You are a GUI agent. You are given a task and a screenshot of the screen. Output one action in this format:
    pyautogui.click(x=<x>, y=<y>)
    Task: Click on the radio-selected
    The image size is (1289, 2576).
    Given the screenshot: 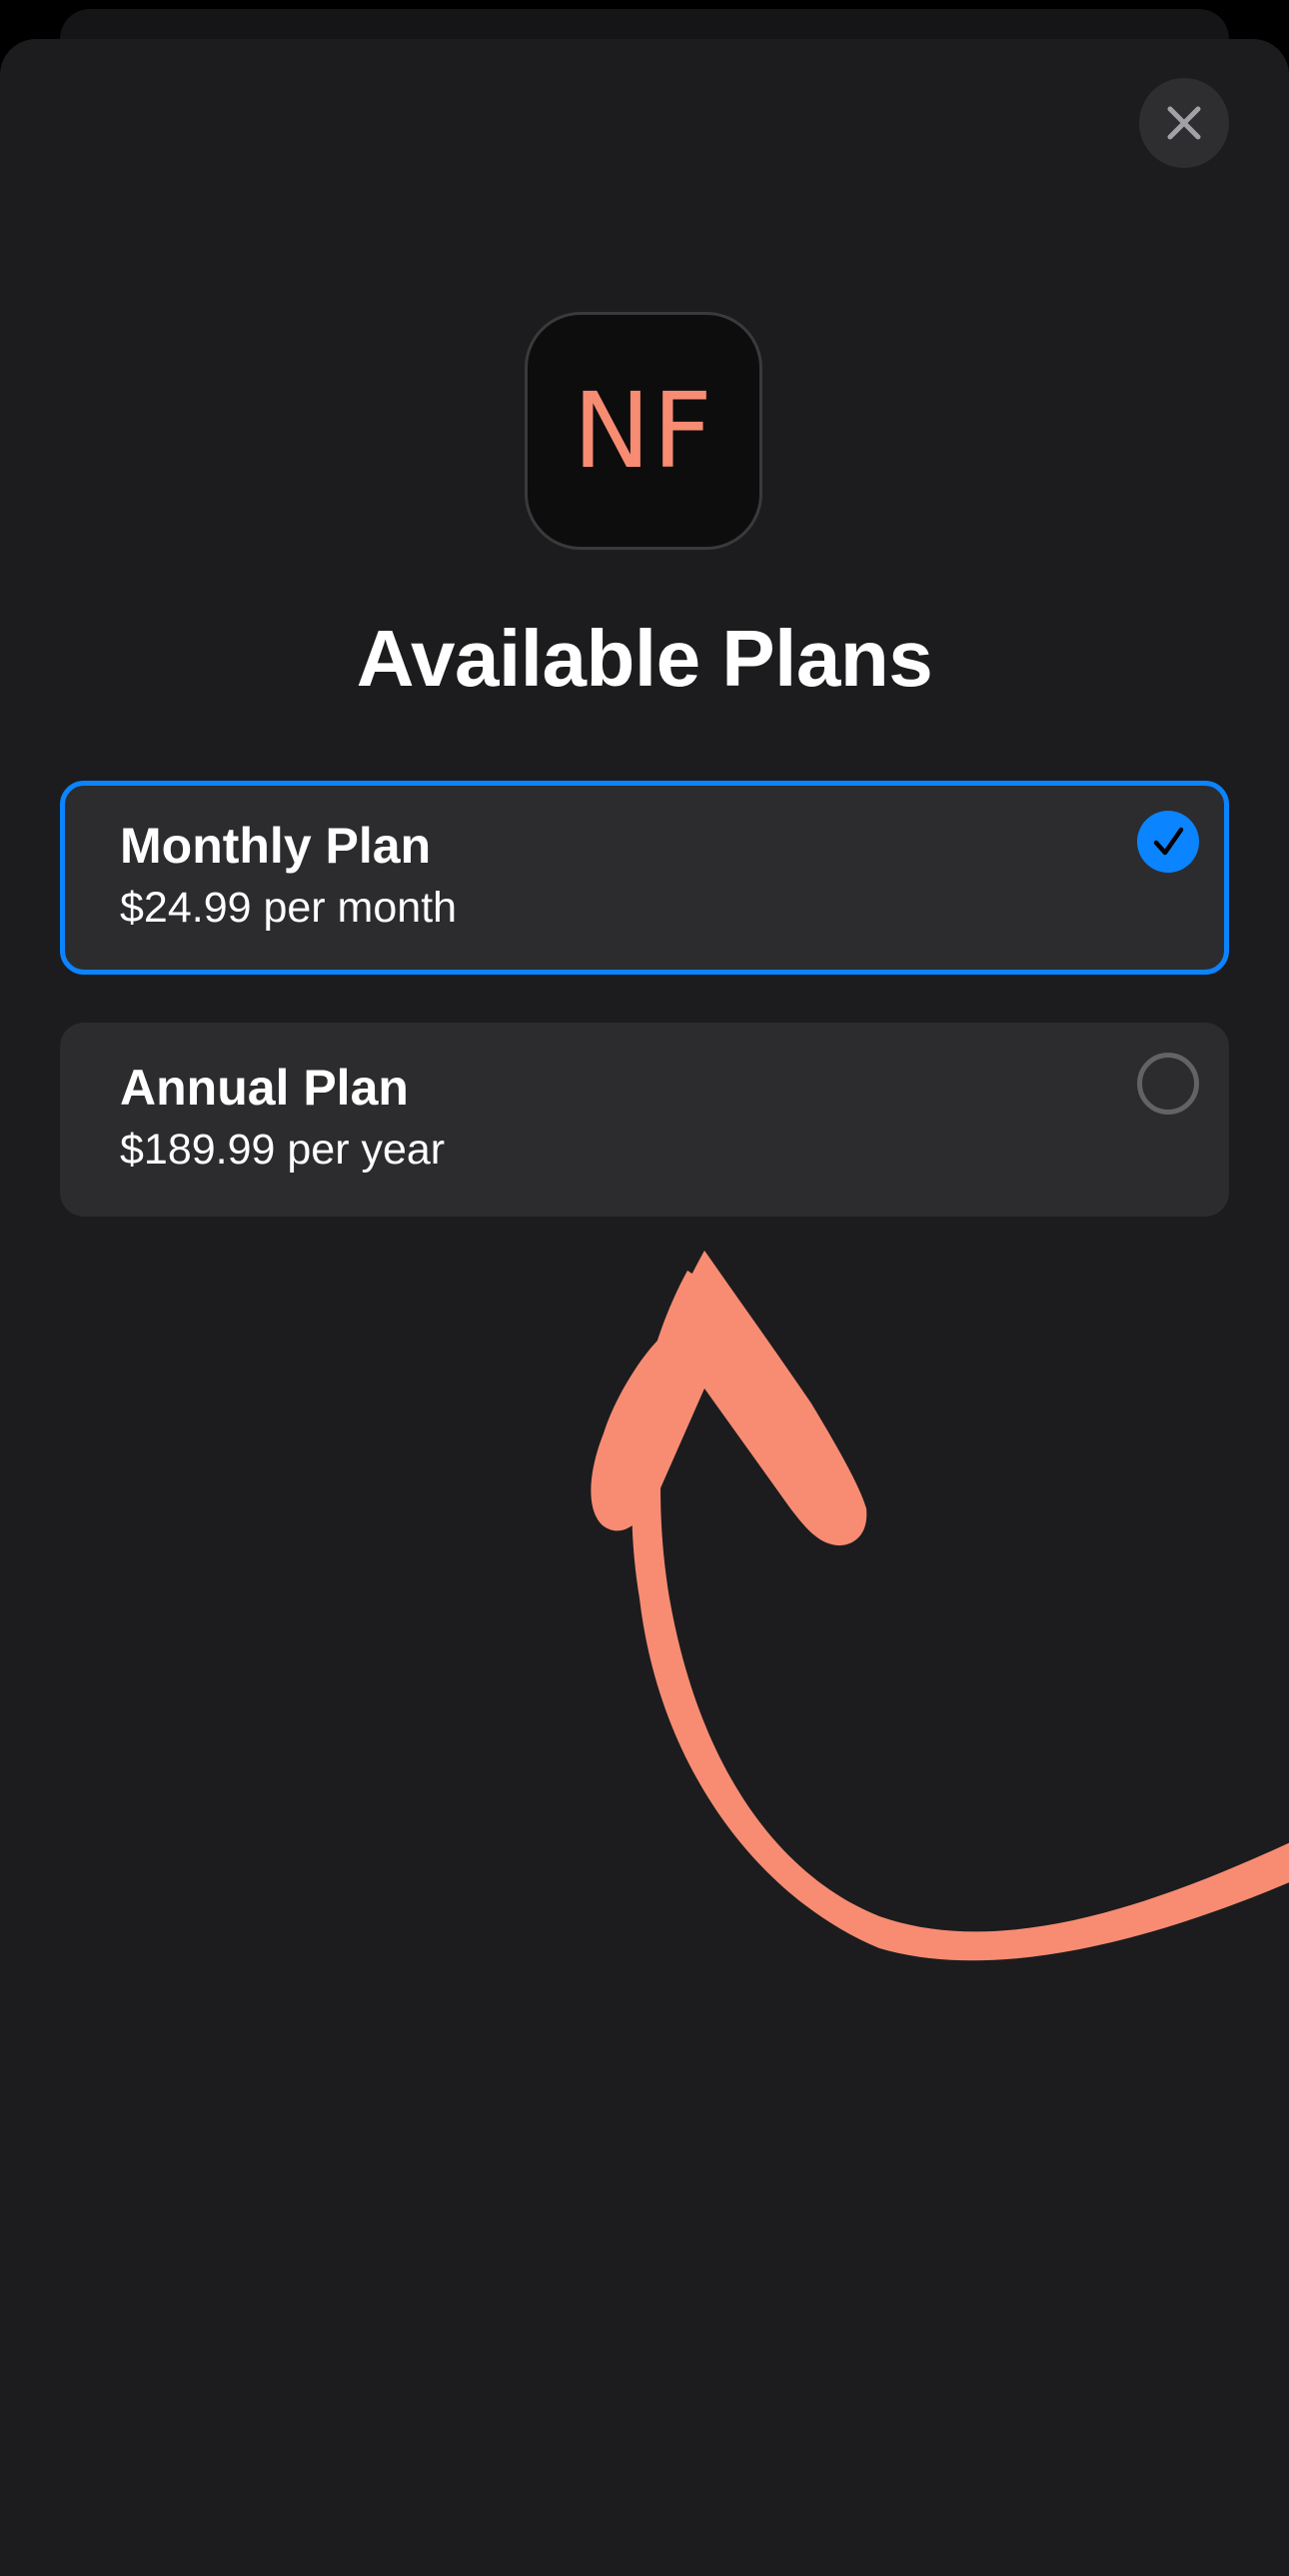 What is the action you would take?
    pyautogui.click(x=1168, y=842)
    